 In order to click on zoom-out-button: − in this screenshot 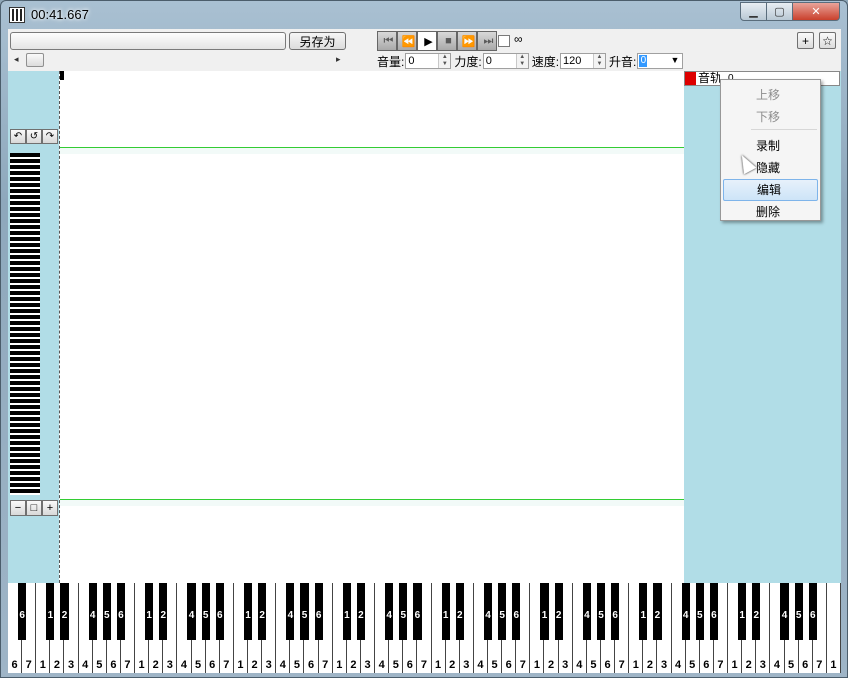, I will do `click(18, 508)`.